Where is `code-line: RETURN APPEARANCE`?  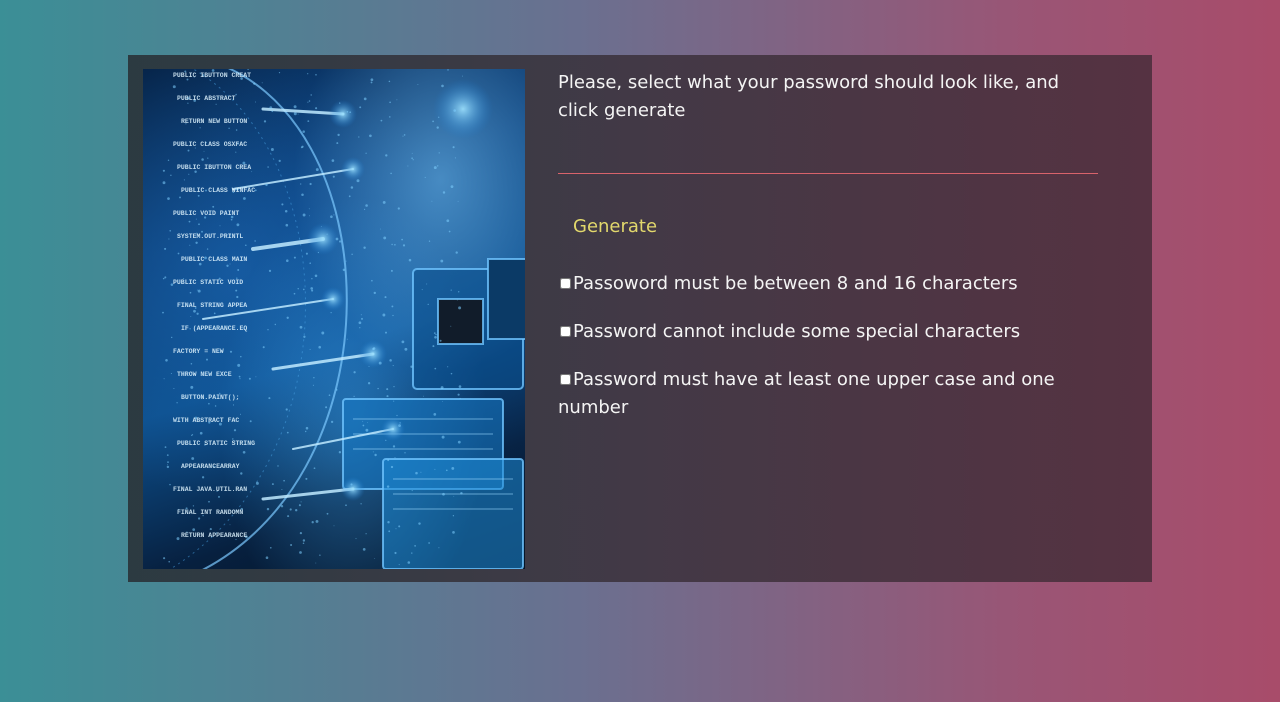
code-line: RETURN APPEARANCE is located at coordinates (214, 535).